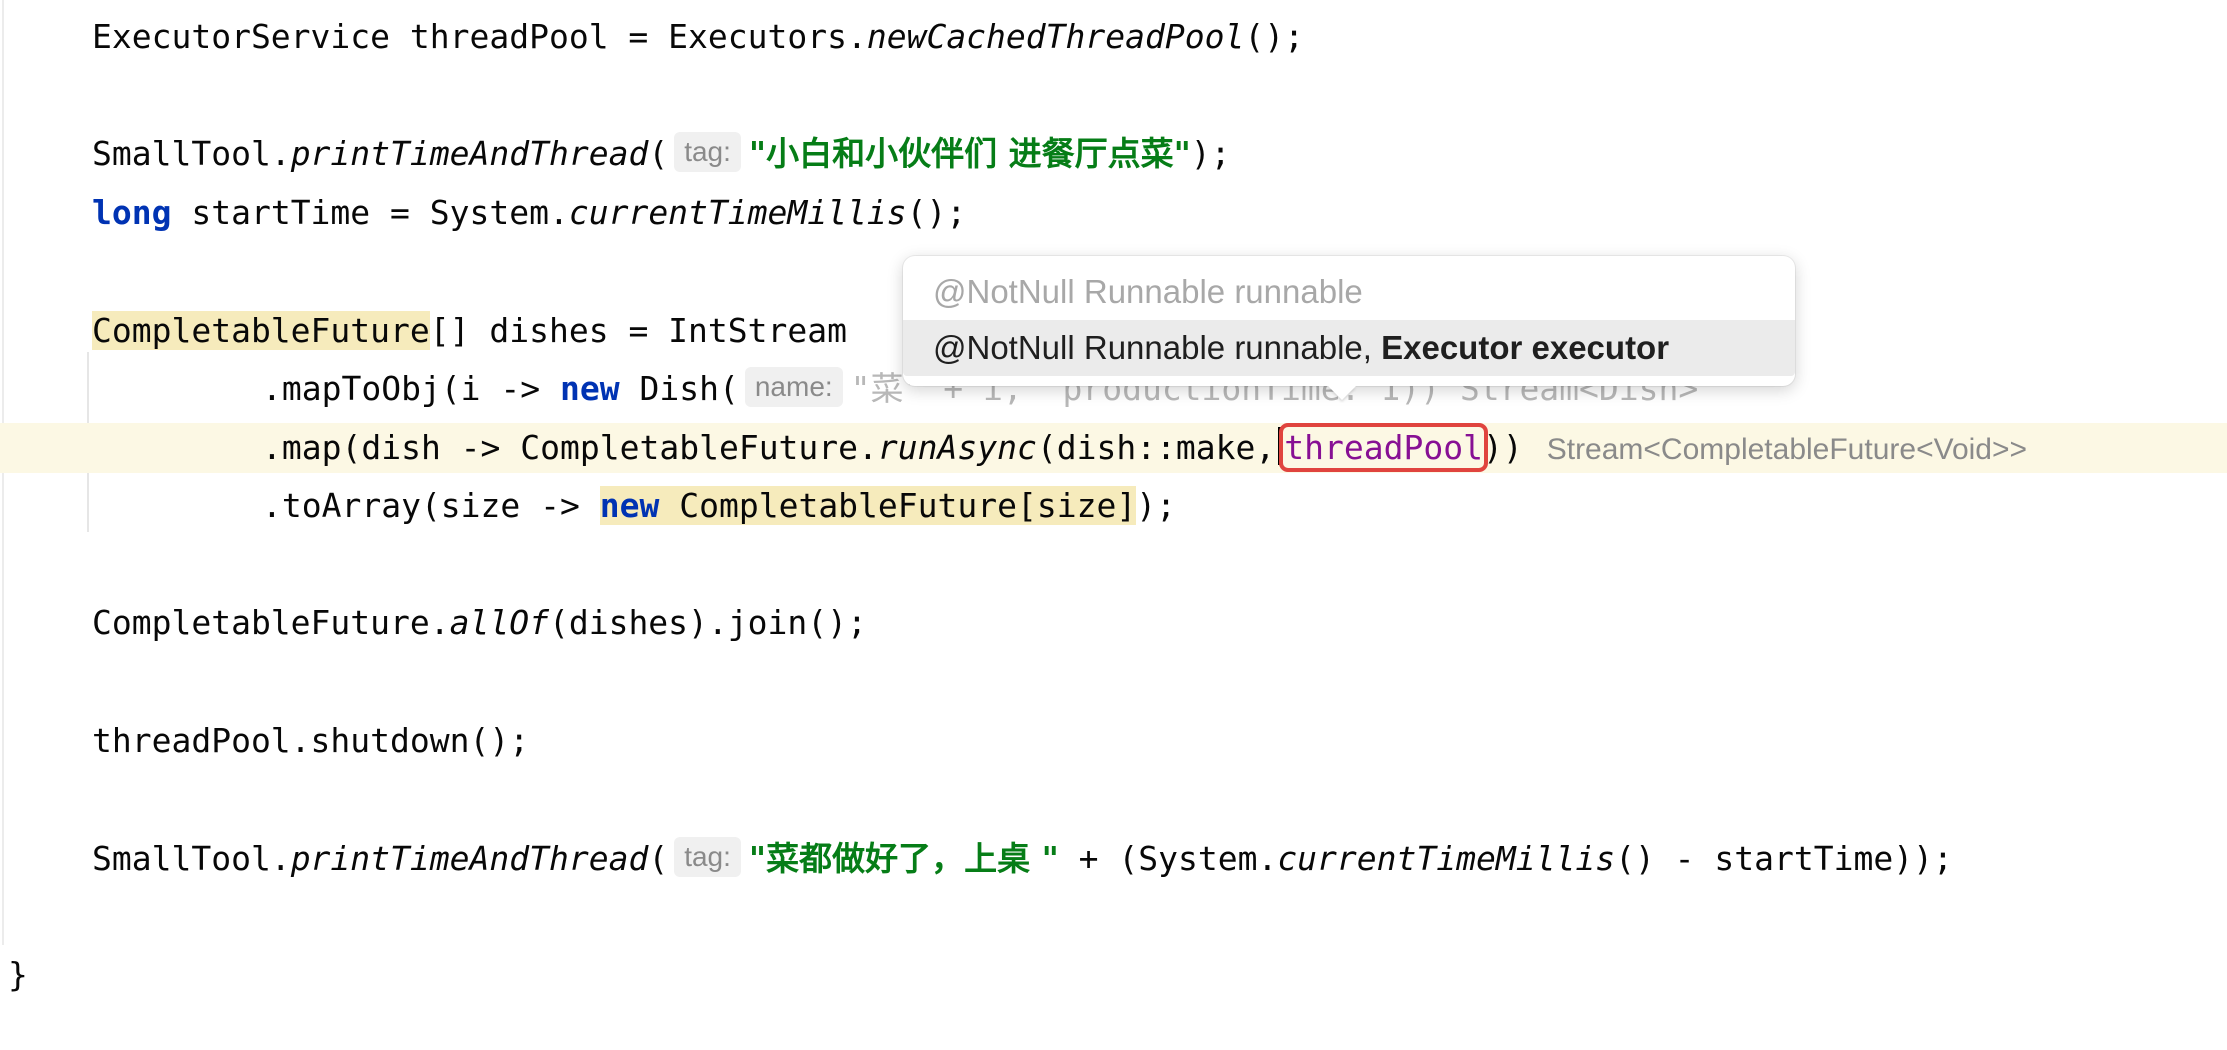  Describe the element at coordinates (1156, 447) in the screenshot. I see `code-text: (dish::make,` at that location.